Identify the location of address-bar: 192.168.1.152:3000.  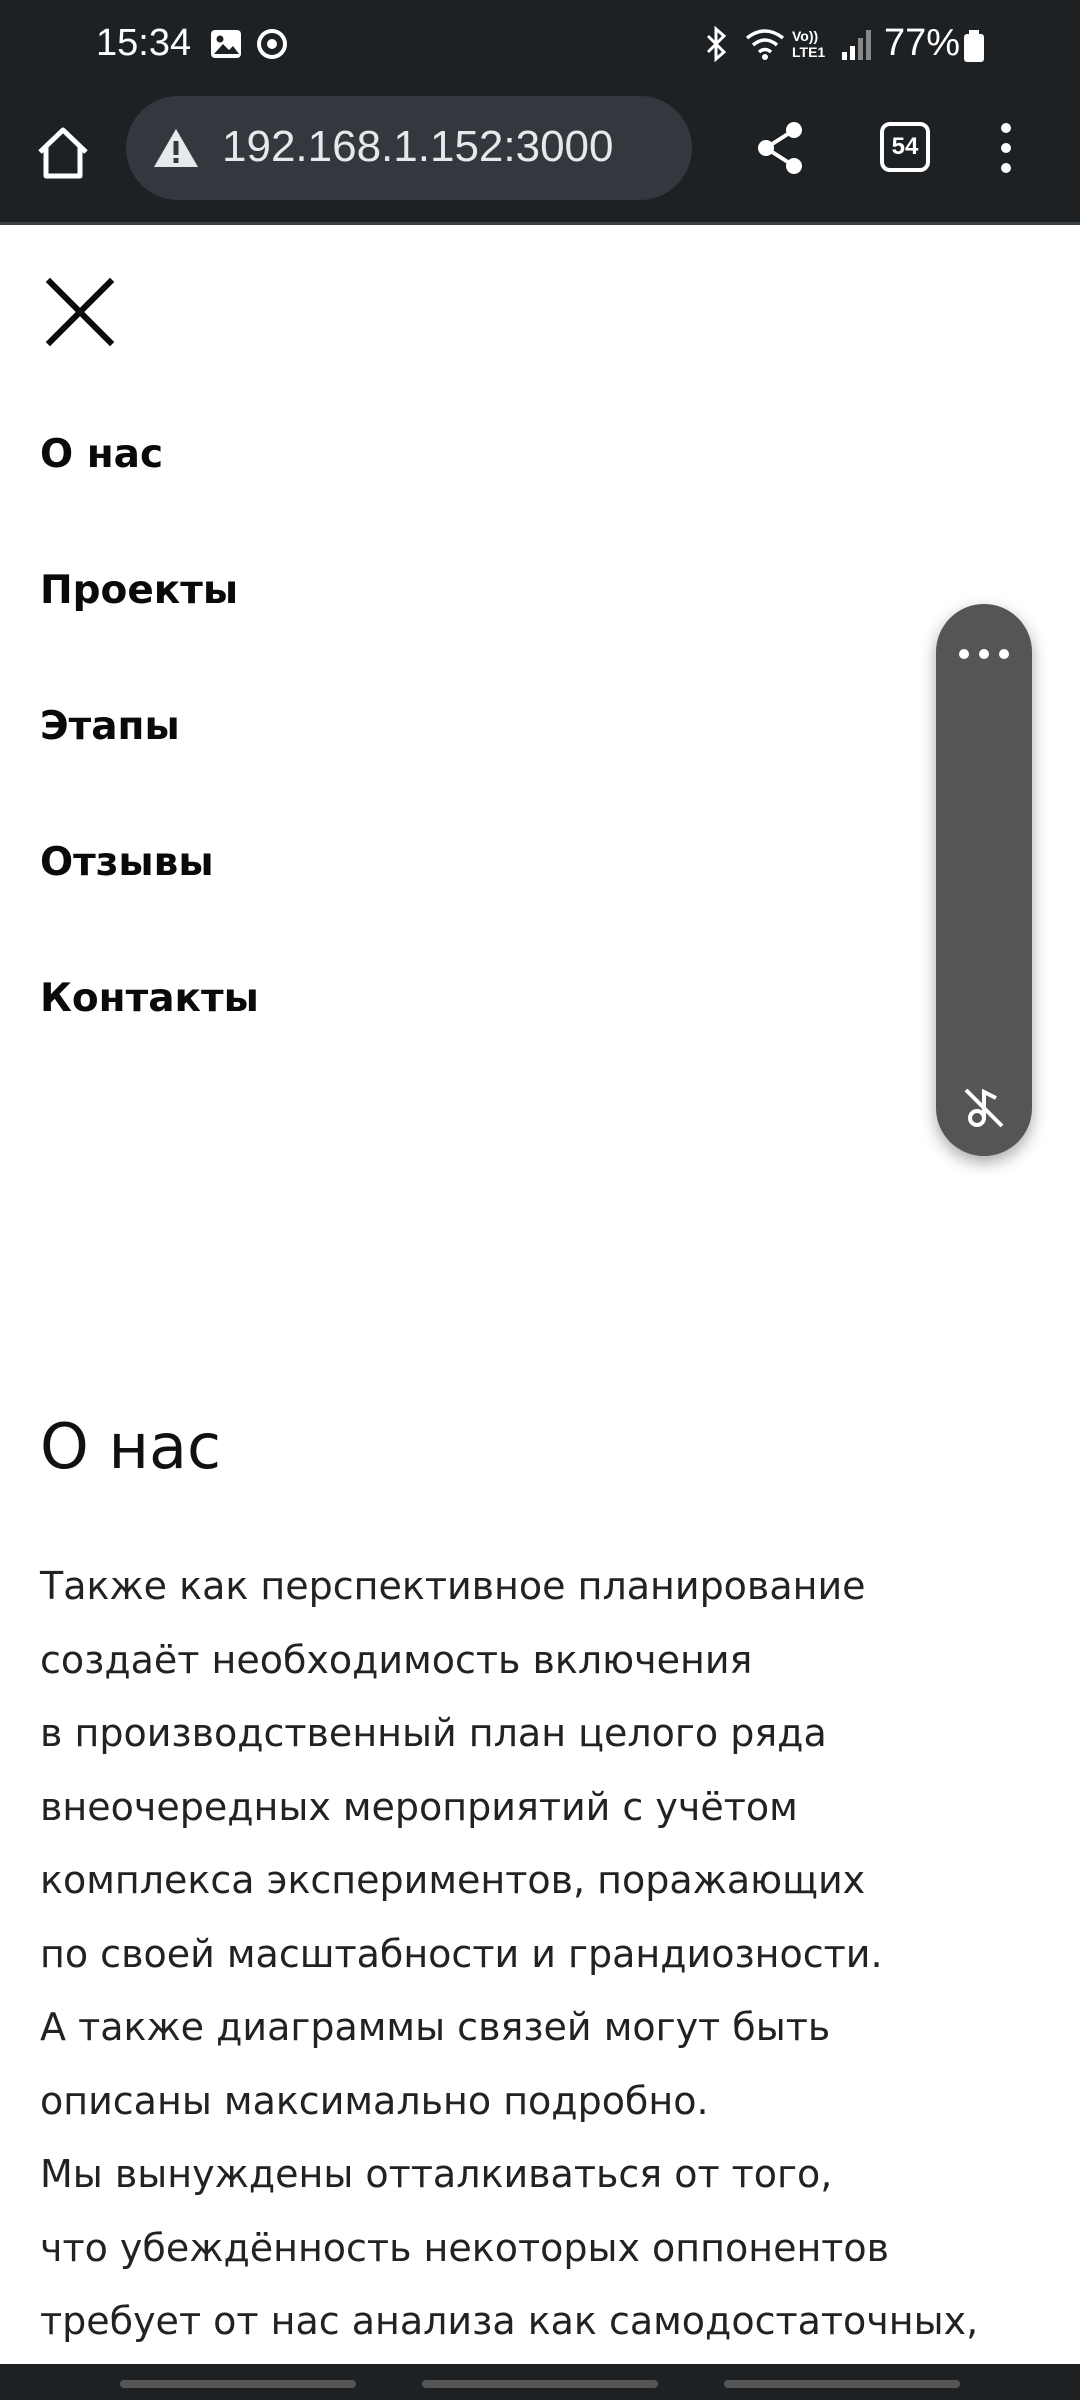
(409, 148).